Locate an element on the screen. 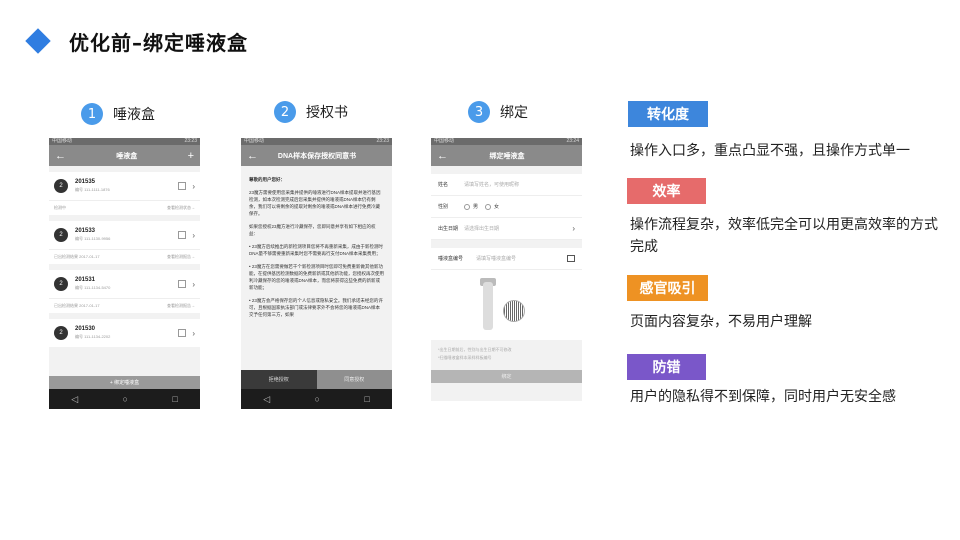  birth-label: 出生日期 is located at coordinates (448, 229).